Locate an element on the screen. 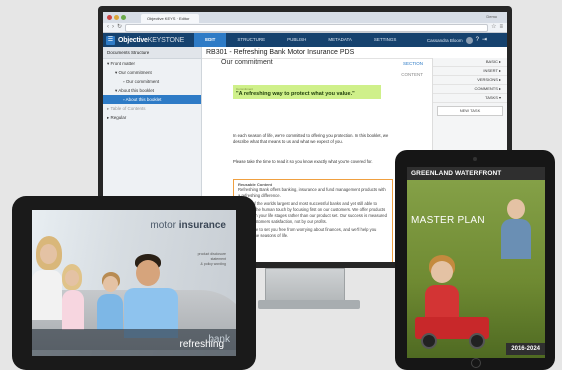 The image size is (562, 370). back-icon: ‹ is located at coordinates (108, 27).